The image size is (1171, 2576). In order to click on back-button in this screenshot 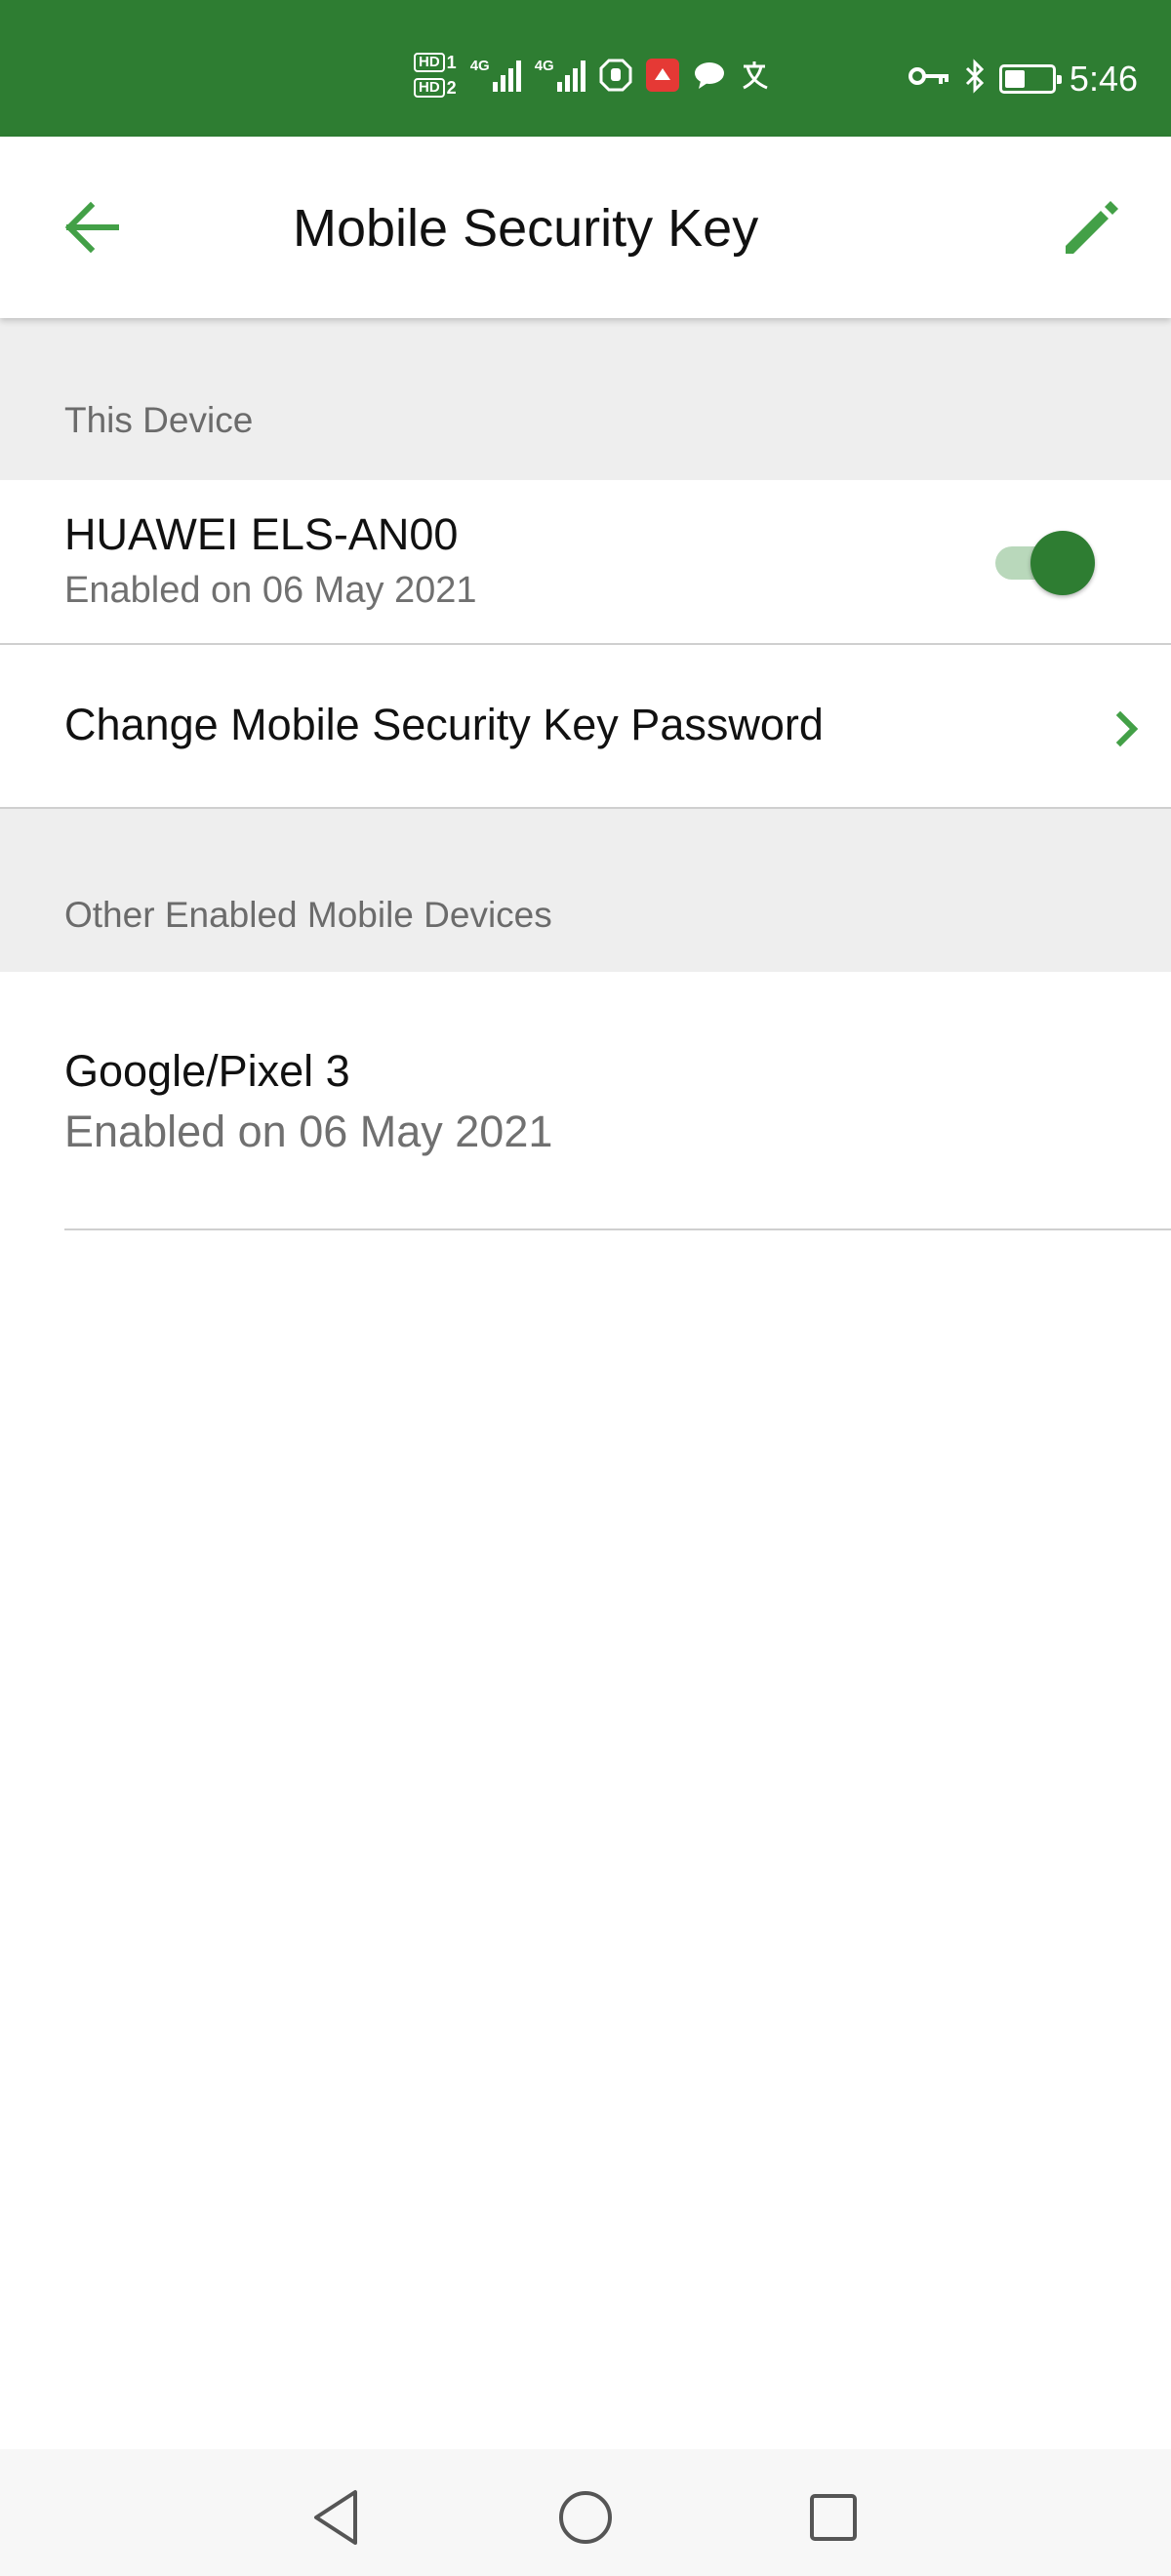, I will do `click(91, 227)`.